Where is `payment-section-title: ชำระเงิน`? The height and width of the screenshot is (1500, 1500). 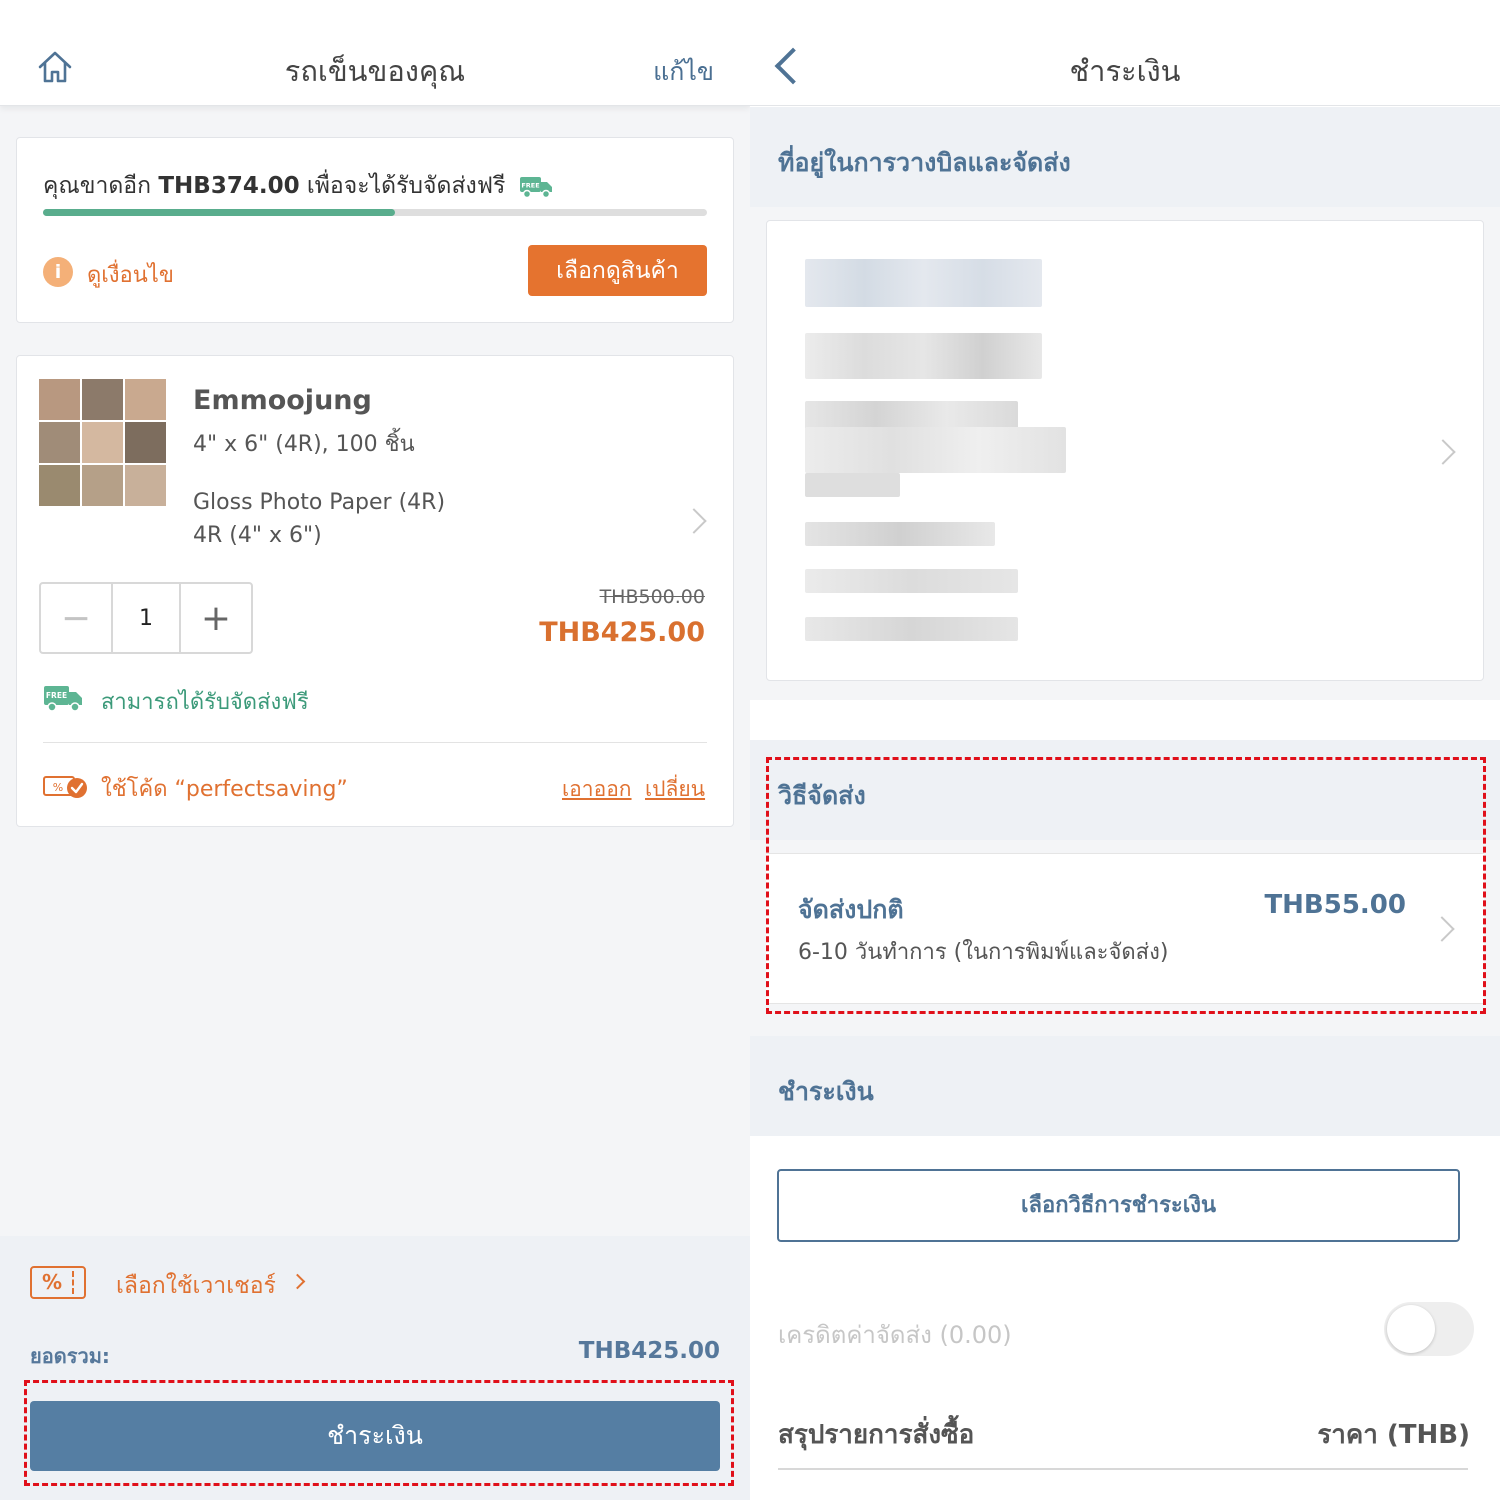 payment-section-title: ชำระเงิน is located at coordinates (826, 1091).